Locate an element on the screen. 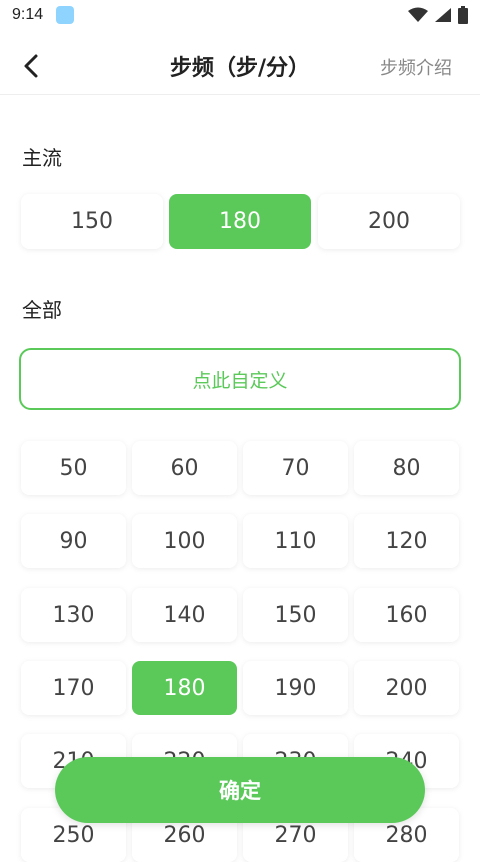 Image resolution: width=480 pixels, height=862 pixels. cadence-option: 90 is located at coordinates (73, 541).